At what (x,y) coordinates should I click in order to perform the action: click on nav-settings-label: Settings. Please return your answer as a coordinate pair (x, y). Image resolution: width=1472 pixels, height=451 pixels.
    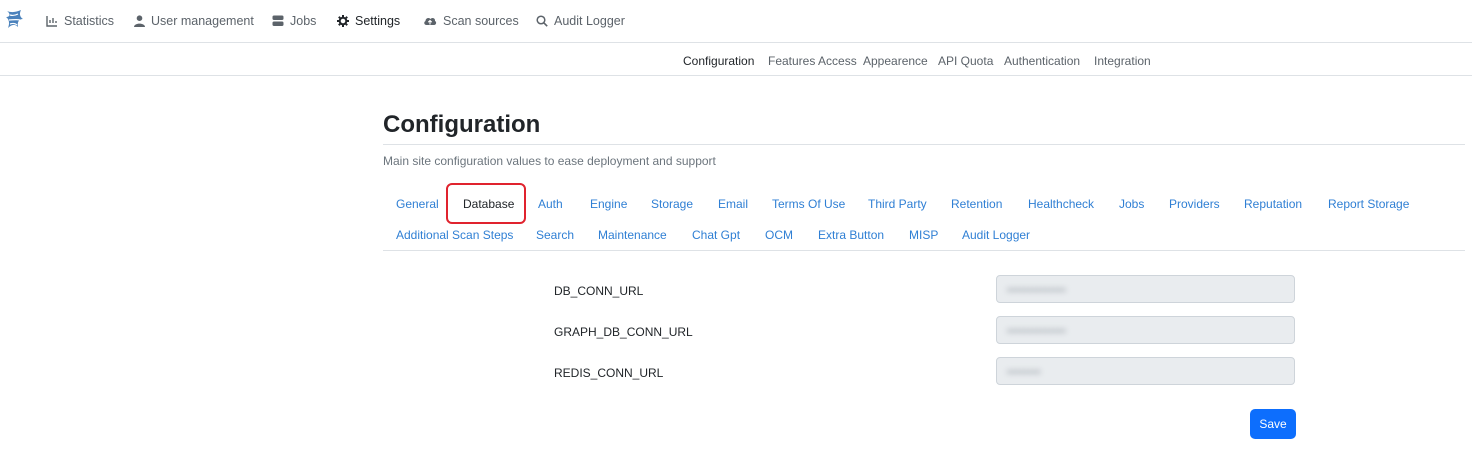
    Looking at the image, I should click on (378, 21).